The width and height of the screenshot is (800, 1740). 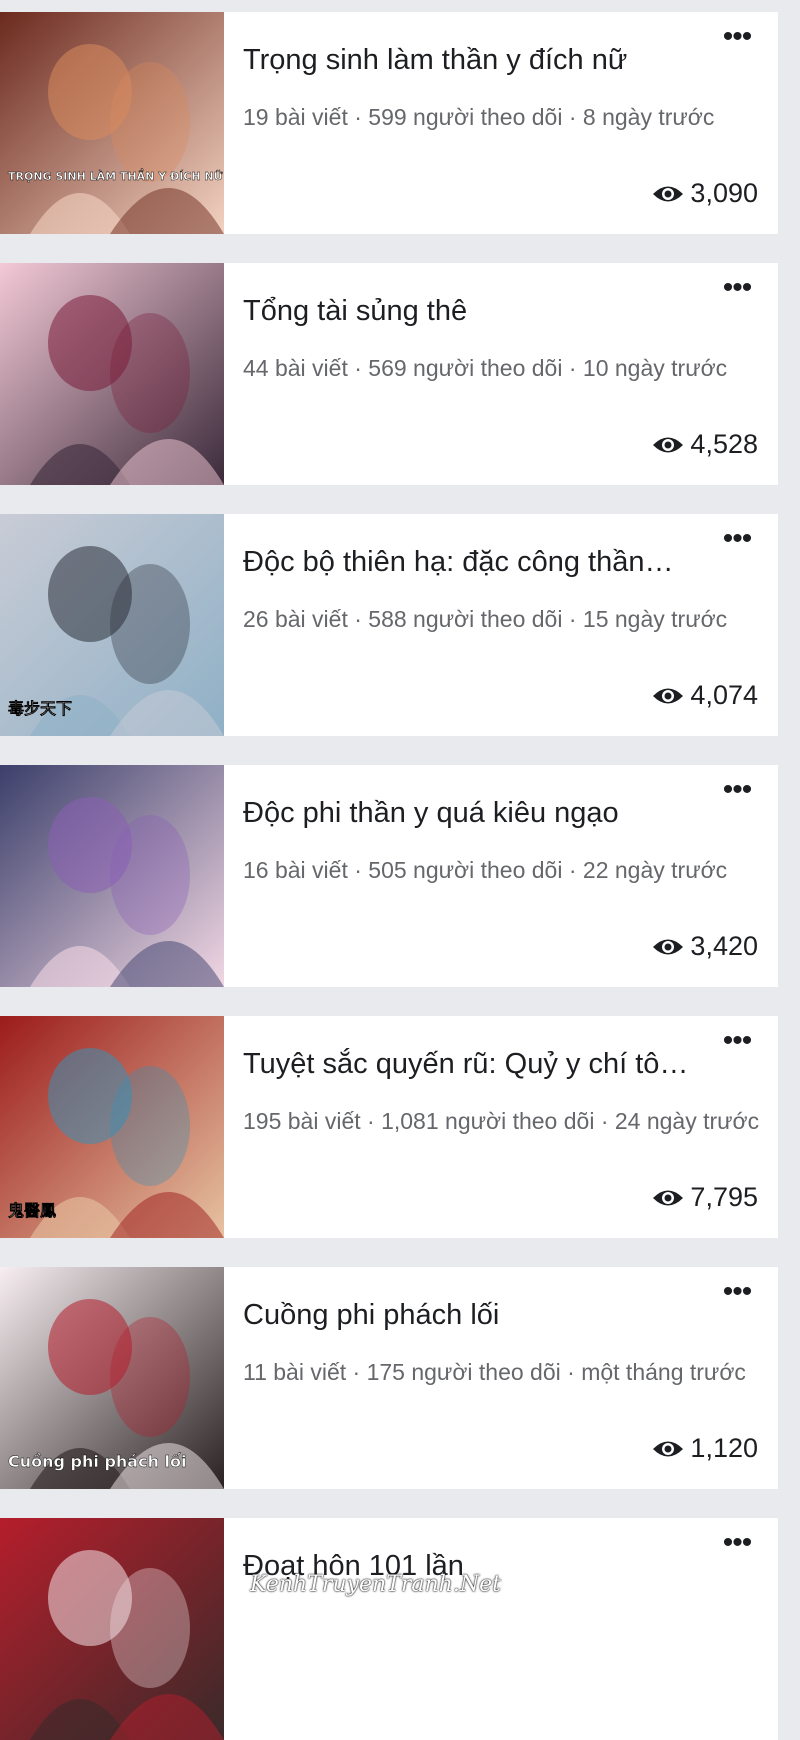 I want to click on view-count: 3,420, so click(x=705, y=946).